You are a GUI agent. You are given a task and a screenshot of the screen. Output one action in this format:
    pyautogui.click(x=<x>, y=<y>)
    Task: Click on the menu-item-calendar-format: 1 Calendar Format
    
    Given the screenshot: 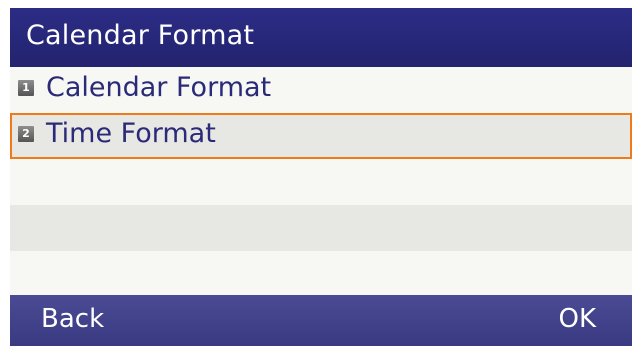 What is the action you would take?
    pyautogui.click(x=321, y=90)
    